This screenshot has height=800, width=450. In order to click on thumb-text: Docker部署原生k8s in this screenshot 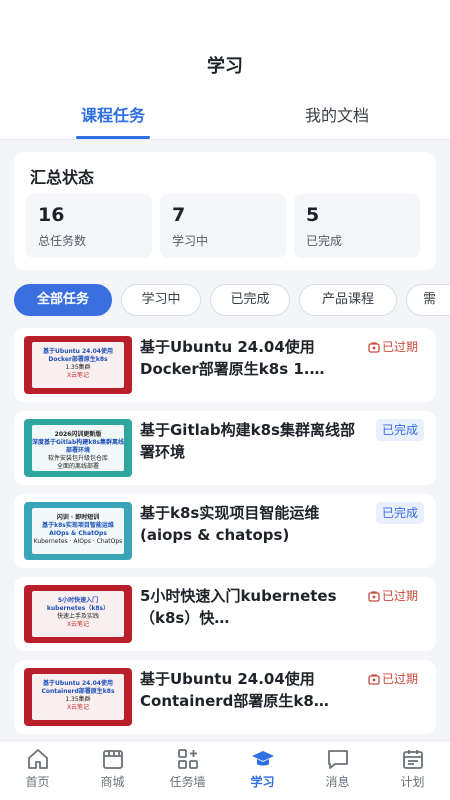, I will do `click(78, 359)`.